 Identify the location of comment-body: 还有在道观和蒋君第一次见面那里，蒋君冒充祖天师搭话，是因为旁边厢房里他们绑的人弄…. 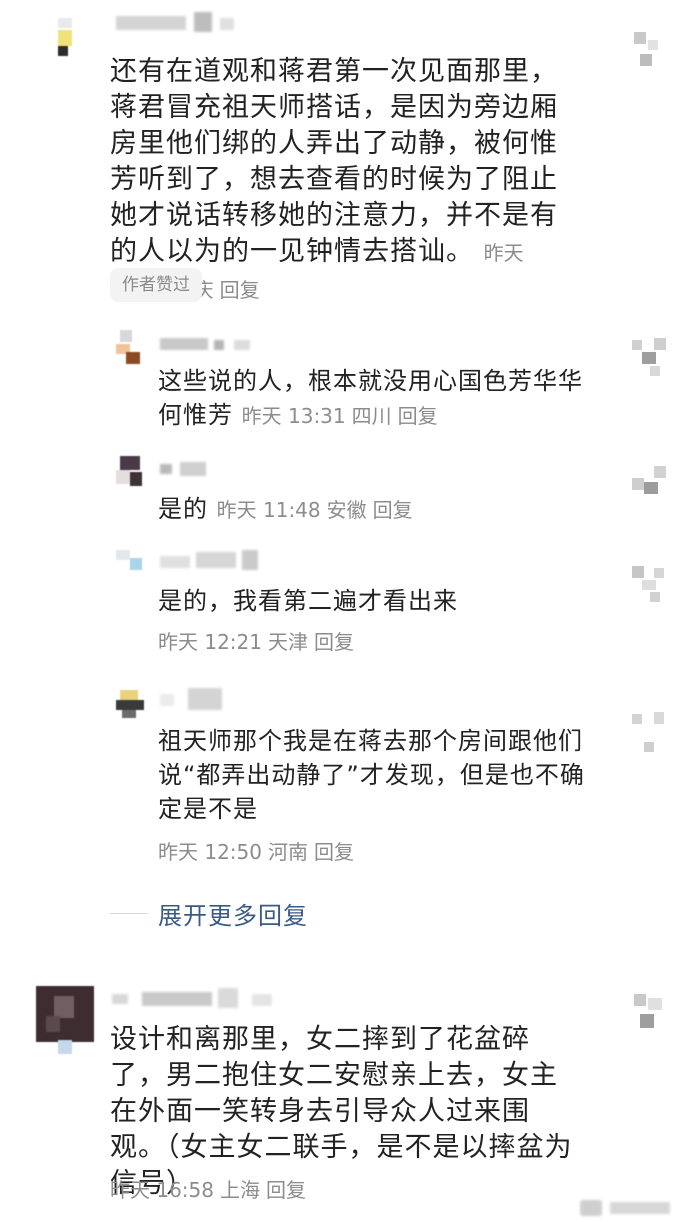
(334, 161).